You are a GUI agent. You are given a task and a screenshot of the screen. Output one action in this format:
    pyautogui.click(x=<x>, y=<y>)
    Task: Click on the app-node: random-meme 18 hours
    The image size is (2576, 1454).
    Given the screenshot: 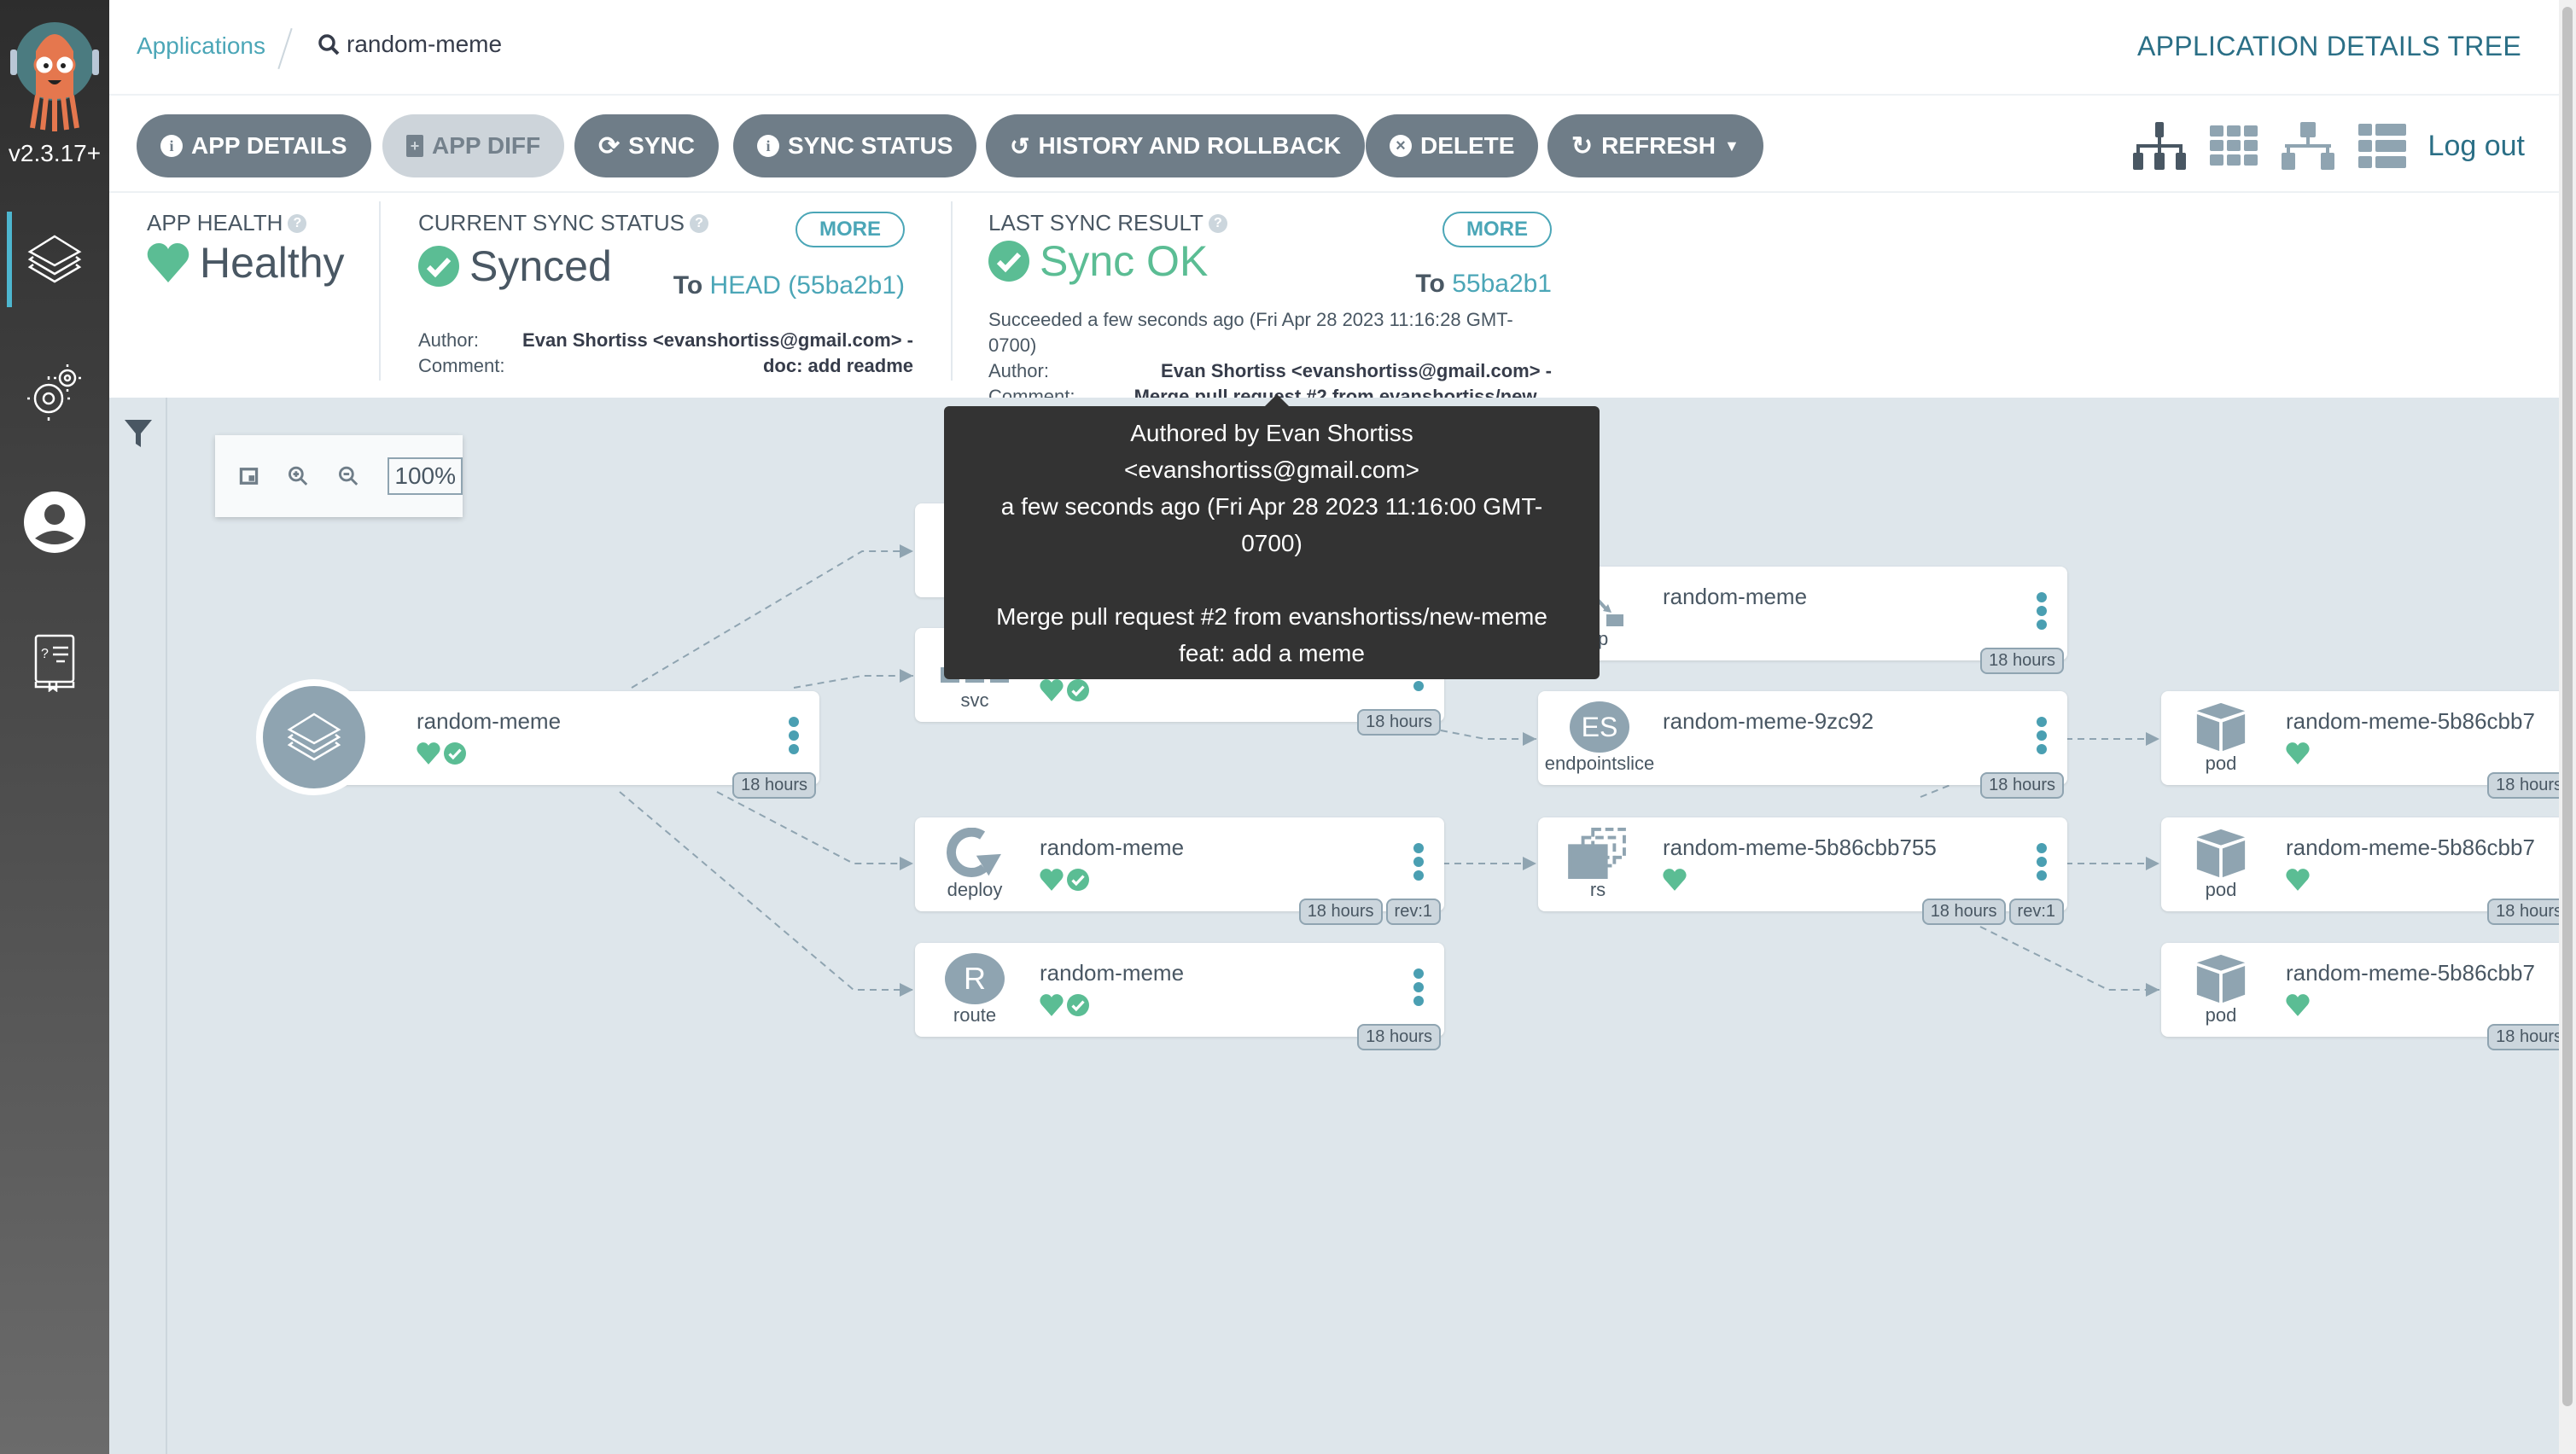 What is the action you would take?
    pyautogui.click(x=571, y=745)
    